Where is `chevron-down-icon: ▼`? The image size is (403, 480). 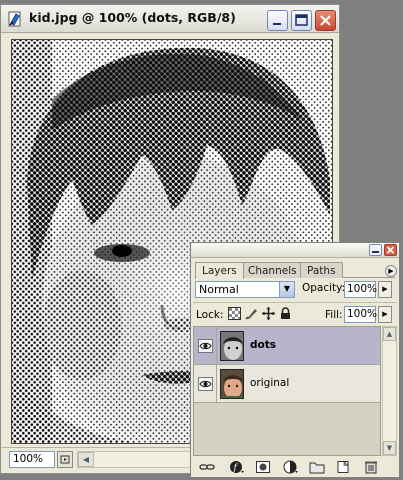 chevron-down-icon: ▼ is located at coordinates (286, 289).